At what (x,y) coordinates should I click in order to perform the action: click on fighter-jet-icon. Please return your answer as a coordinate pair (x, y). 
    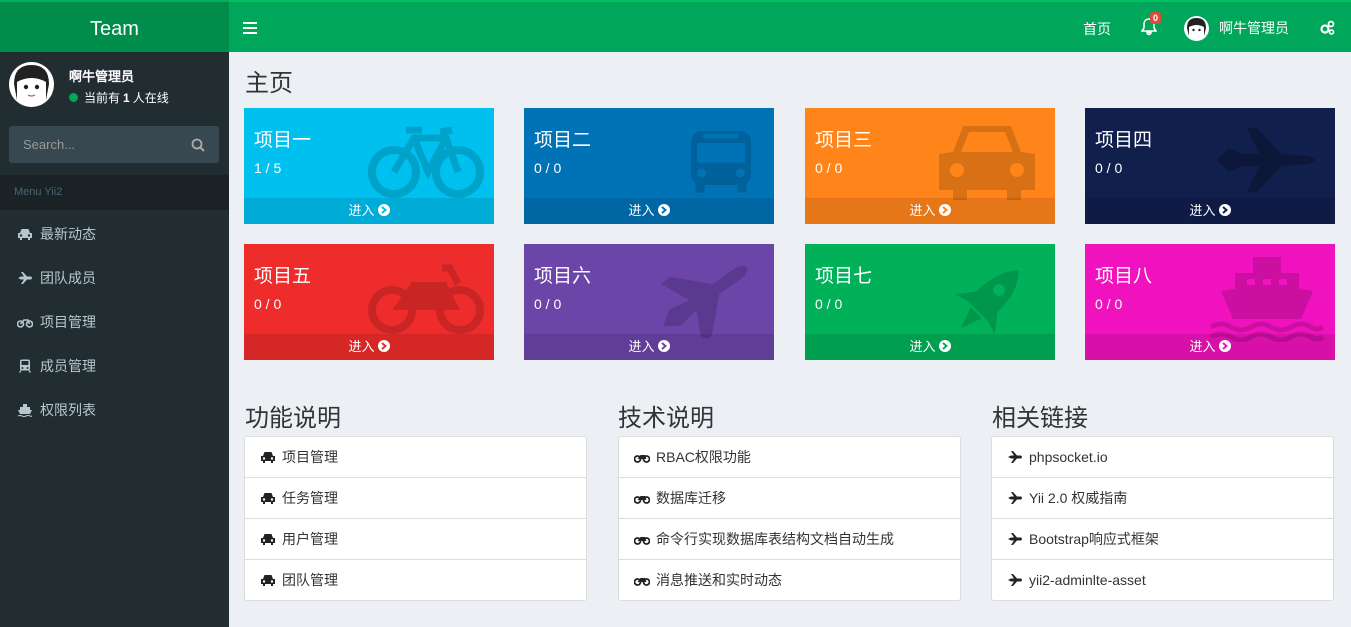
    Looking at the image, I should click on (1266, 160).